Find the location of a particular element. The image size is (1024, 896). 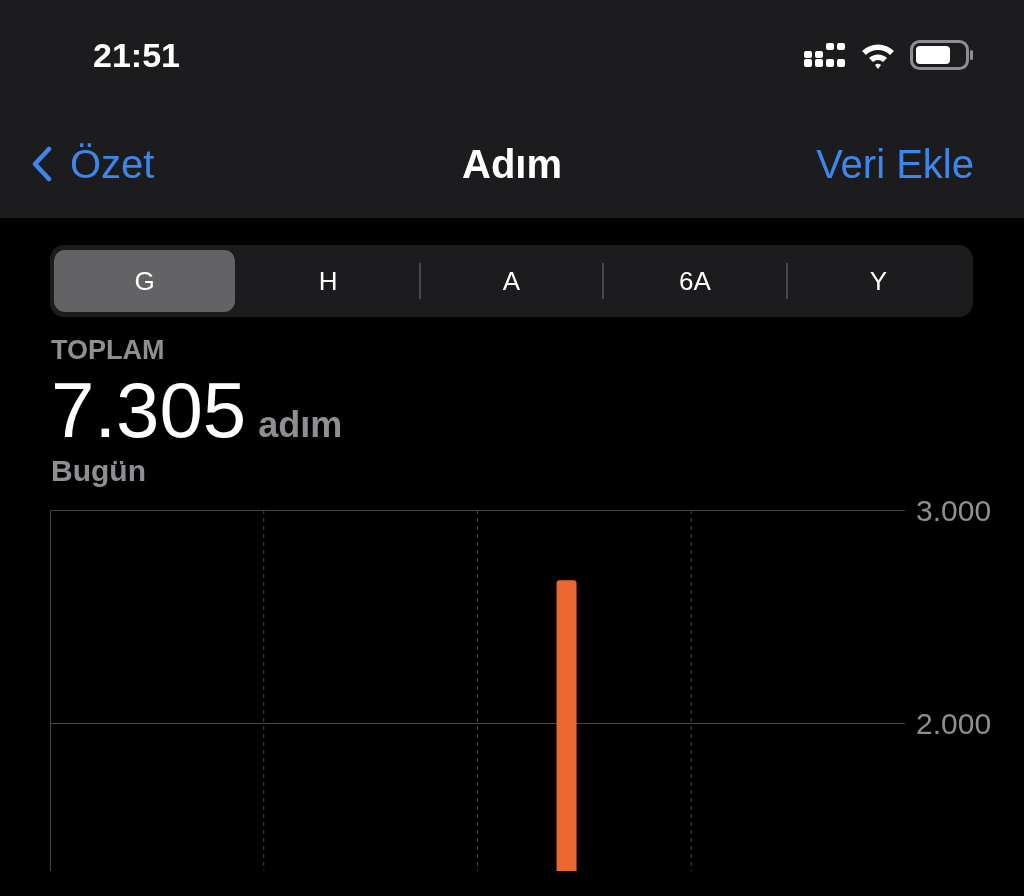

back-link: Özet is located at coordinates (93, 164).